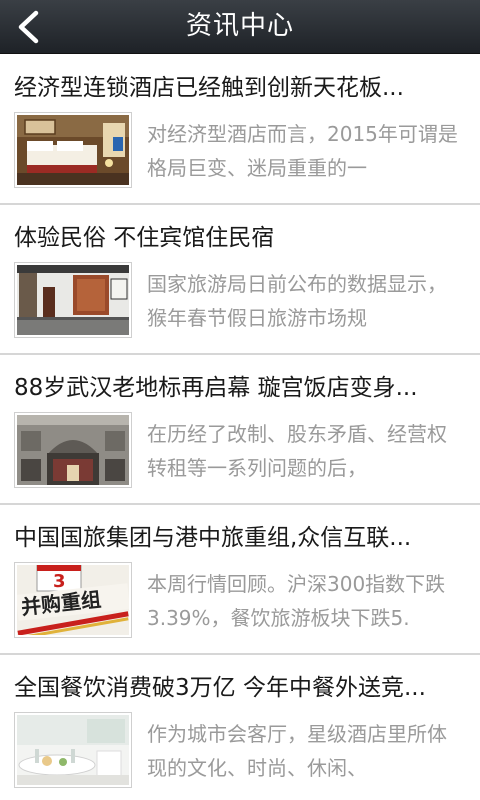 The height and width of the screenshot is (800, 480). What do you see at coordinates (297, 451) in the screenshot?
I see `news-summary: 在历经了改制、股东矛盾、经营权转租等一系列问题的后，` at bounding box center [297, 451].